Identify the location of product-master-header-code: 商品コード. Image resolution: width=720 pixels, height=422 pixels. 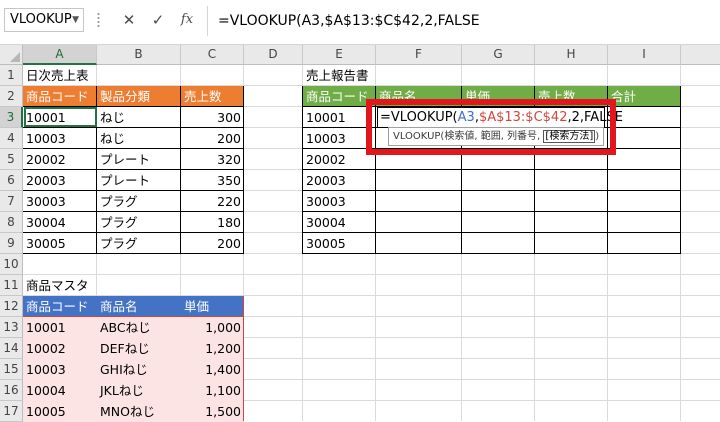
(60, 306).